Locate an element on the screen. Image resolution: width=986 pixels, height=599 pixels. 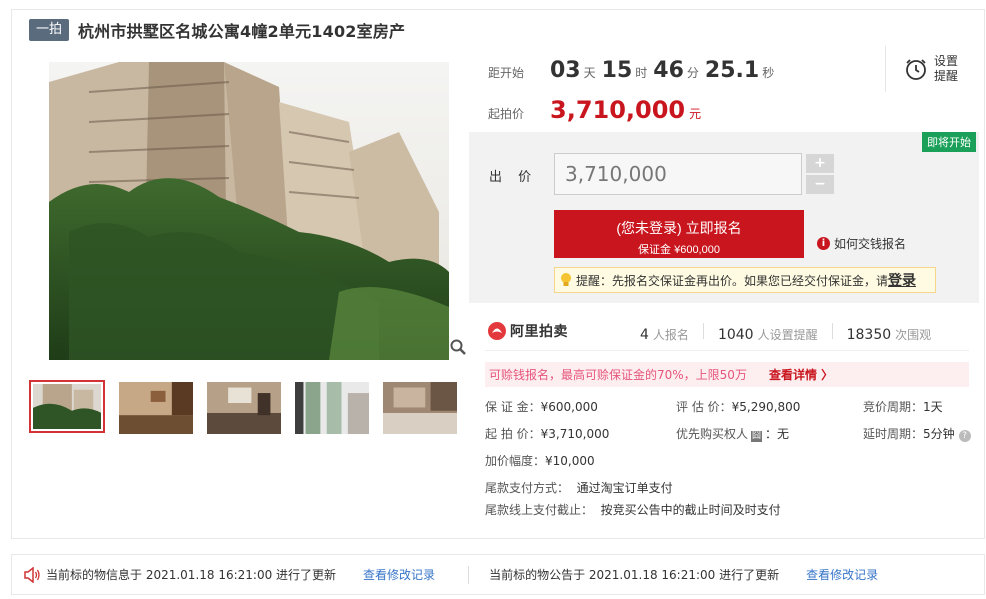
page-title: 杭州市拱墅区名城公寓4幢2单元1402室房产 is located at coordinates (242, 31).